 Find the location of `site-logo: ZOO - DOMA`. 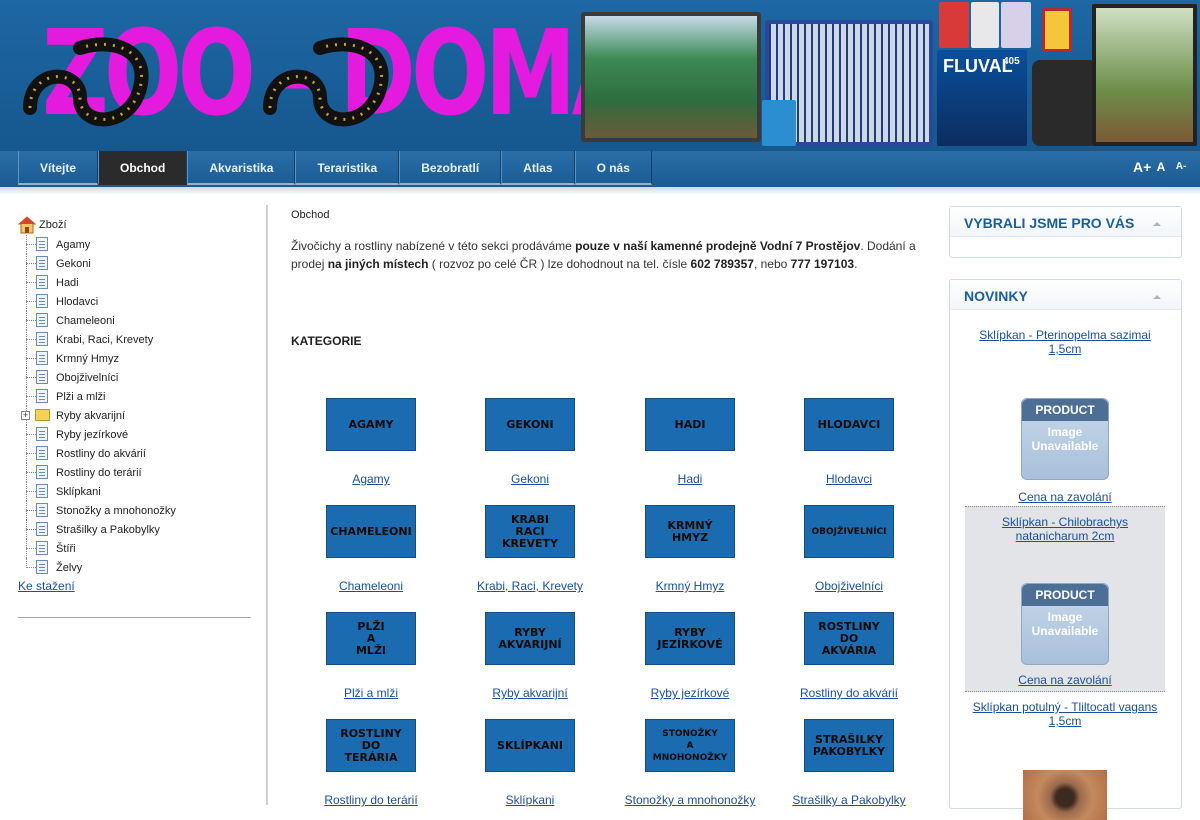

site-logo: ZOO - DOMA is located at coordinates (331, 73).